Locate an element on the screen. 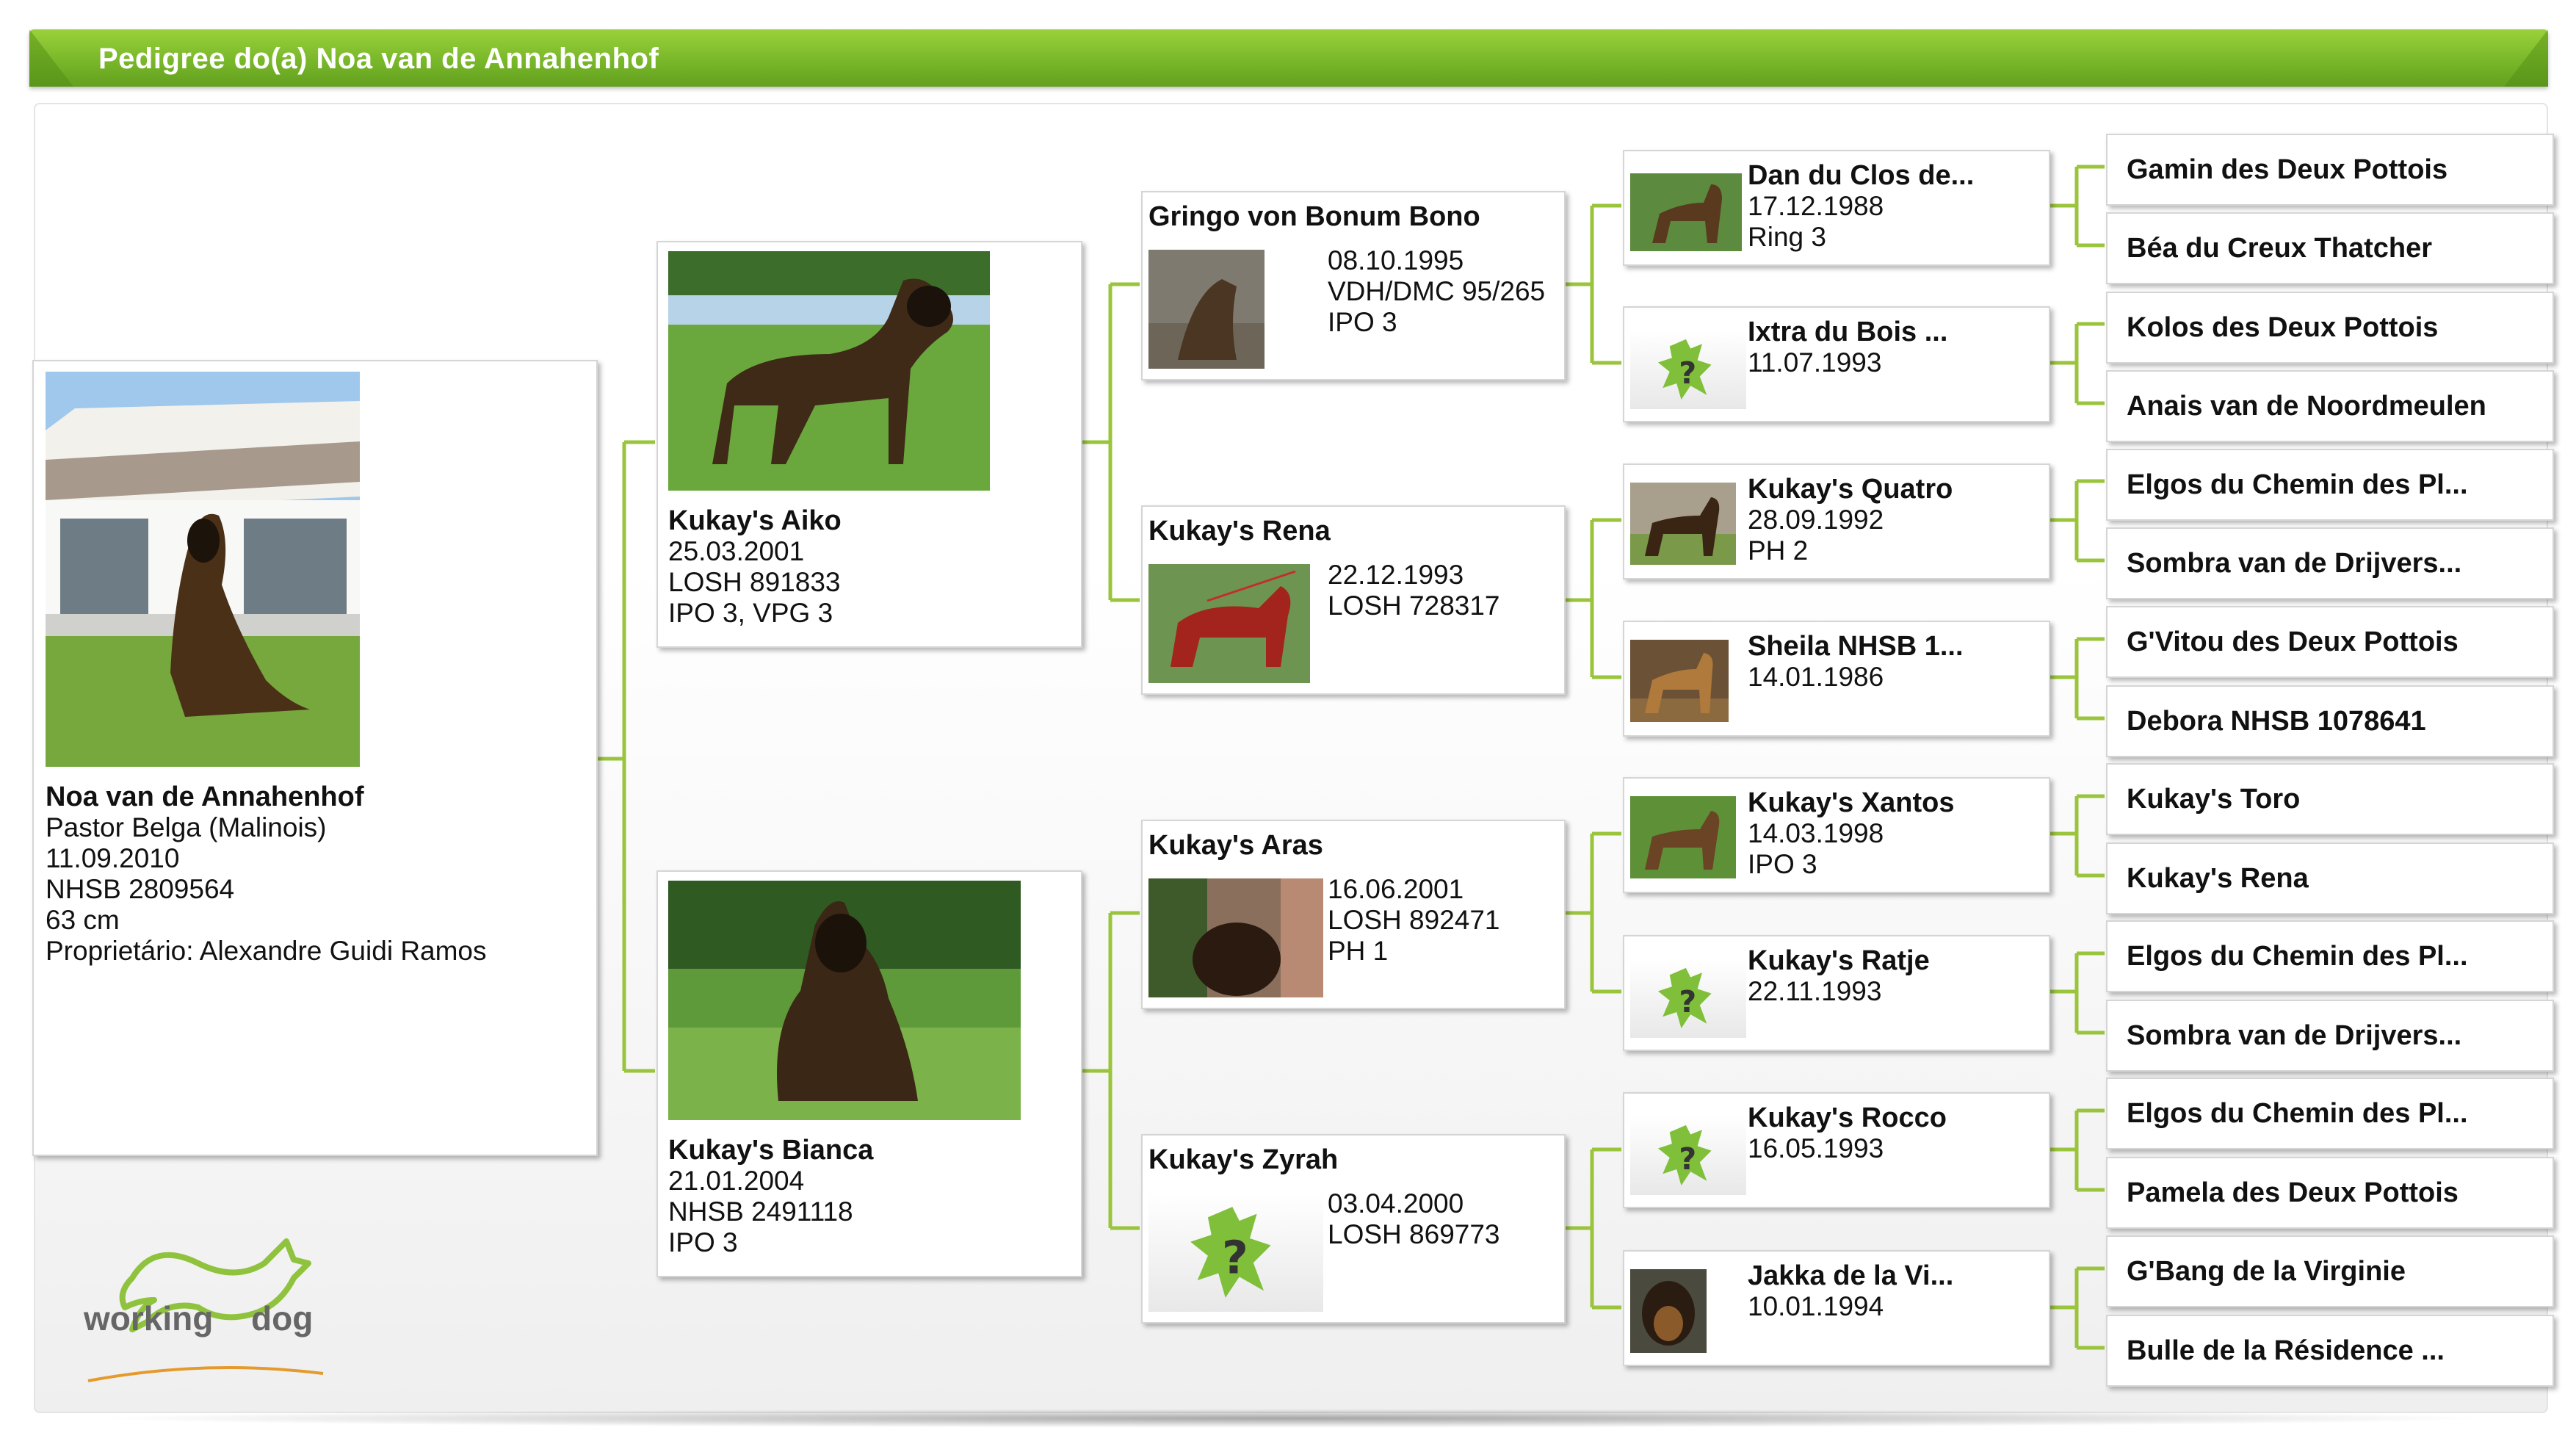 The height and width of the screenshot is (1444, 2576). subject-photo is located at coordinates (203, 569).